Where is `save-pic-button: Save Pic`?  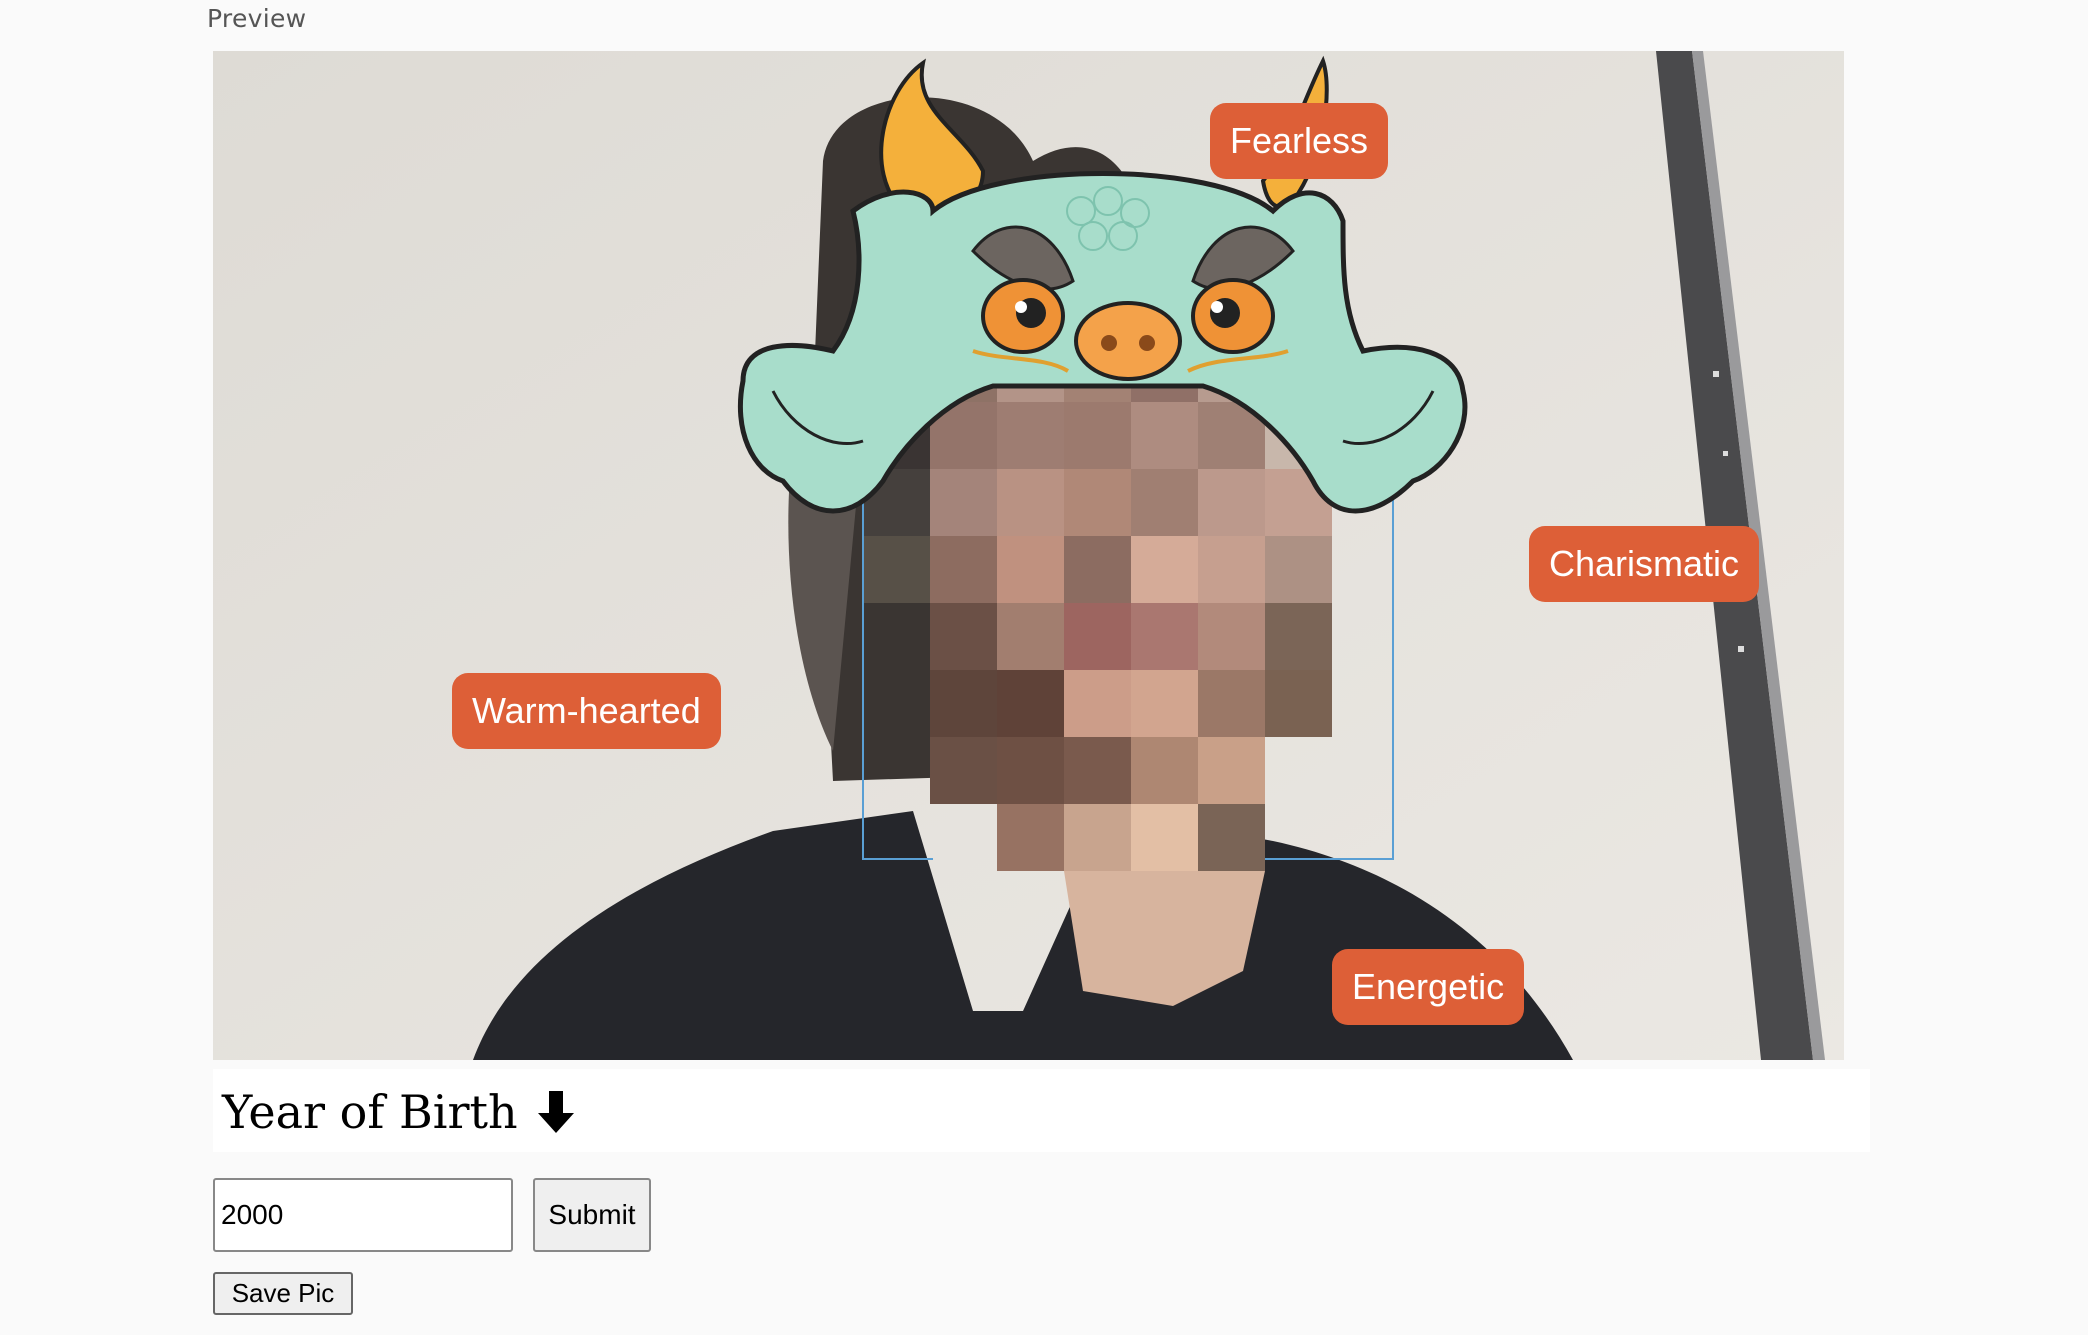 save-pic-button: Save Pic is located at coordinates (283, 1293).